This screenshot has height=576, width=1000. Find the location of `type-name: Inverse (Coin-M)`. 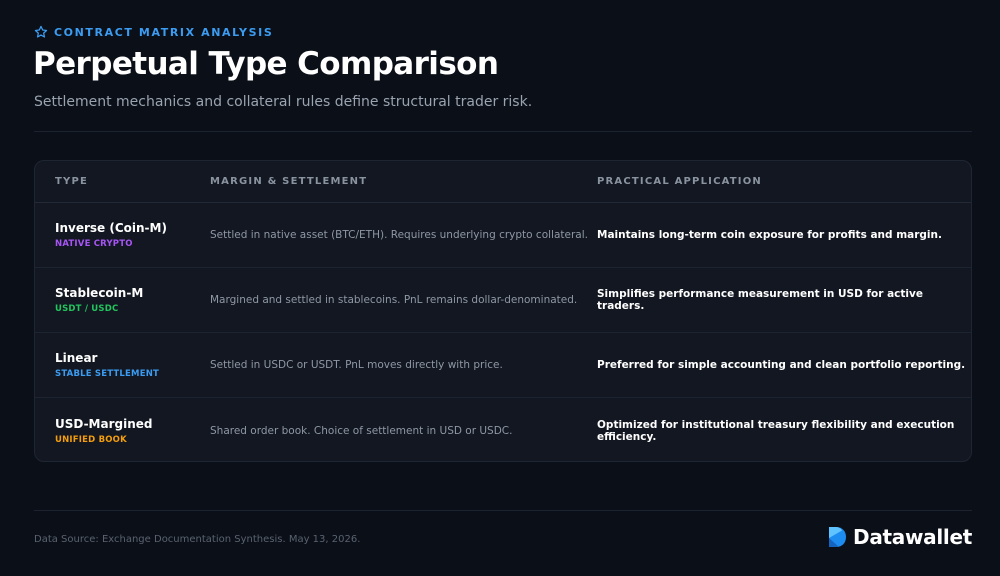

type-name: Inverse (Coin-M) is located at coordinates (111, 228).